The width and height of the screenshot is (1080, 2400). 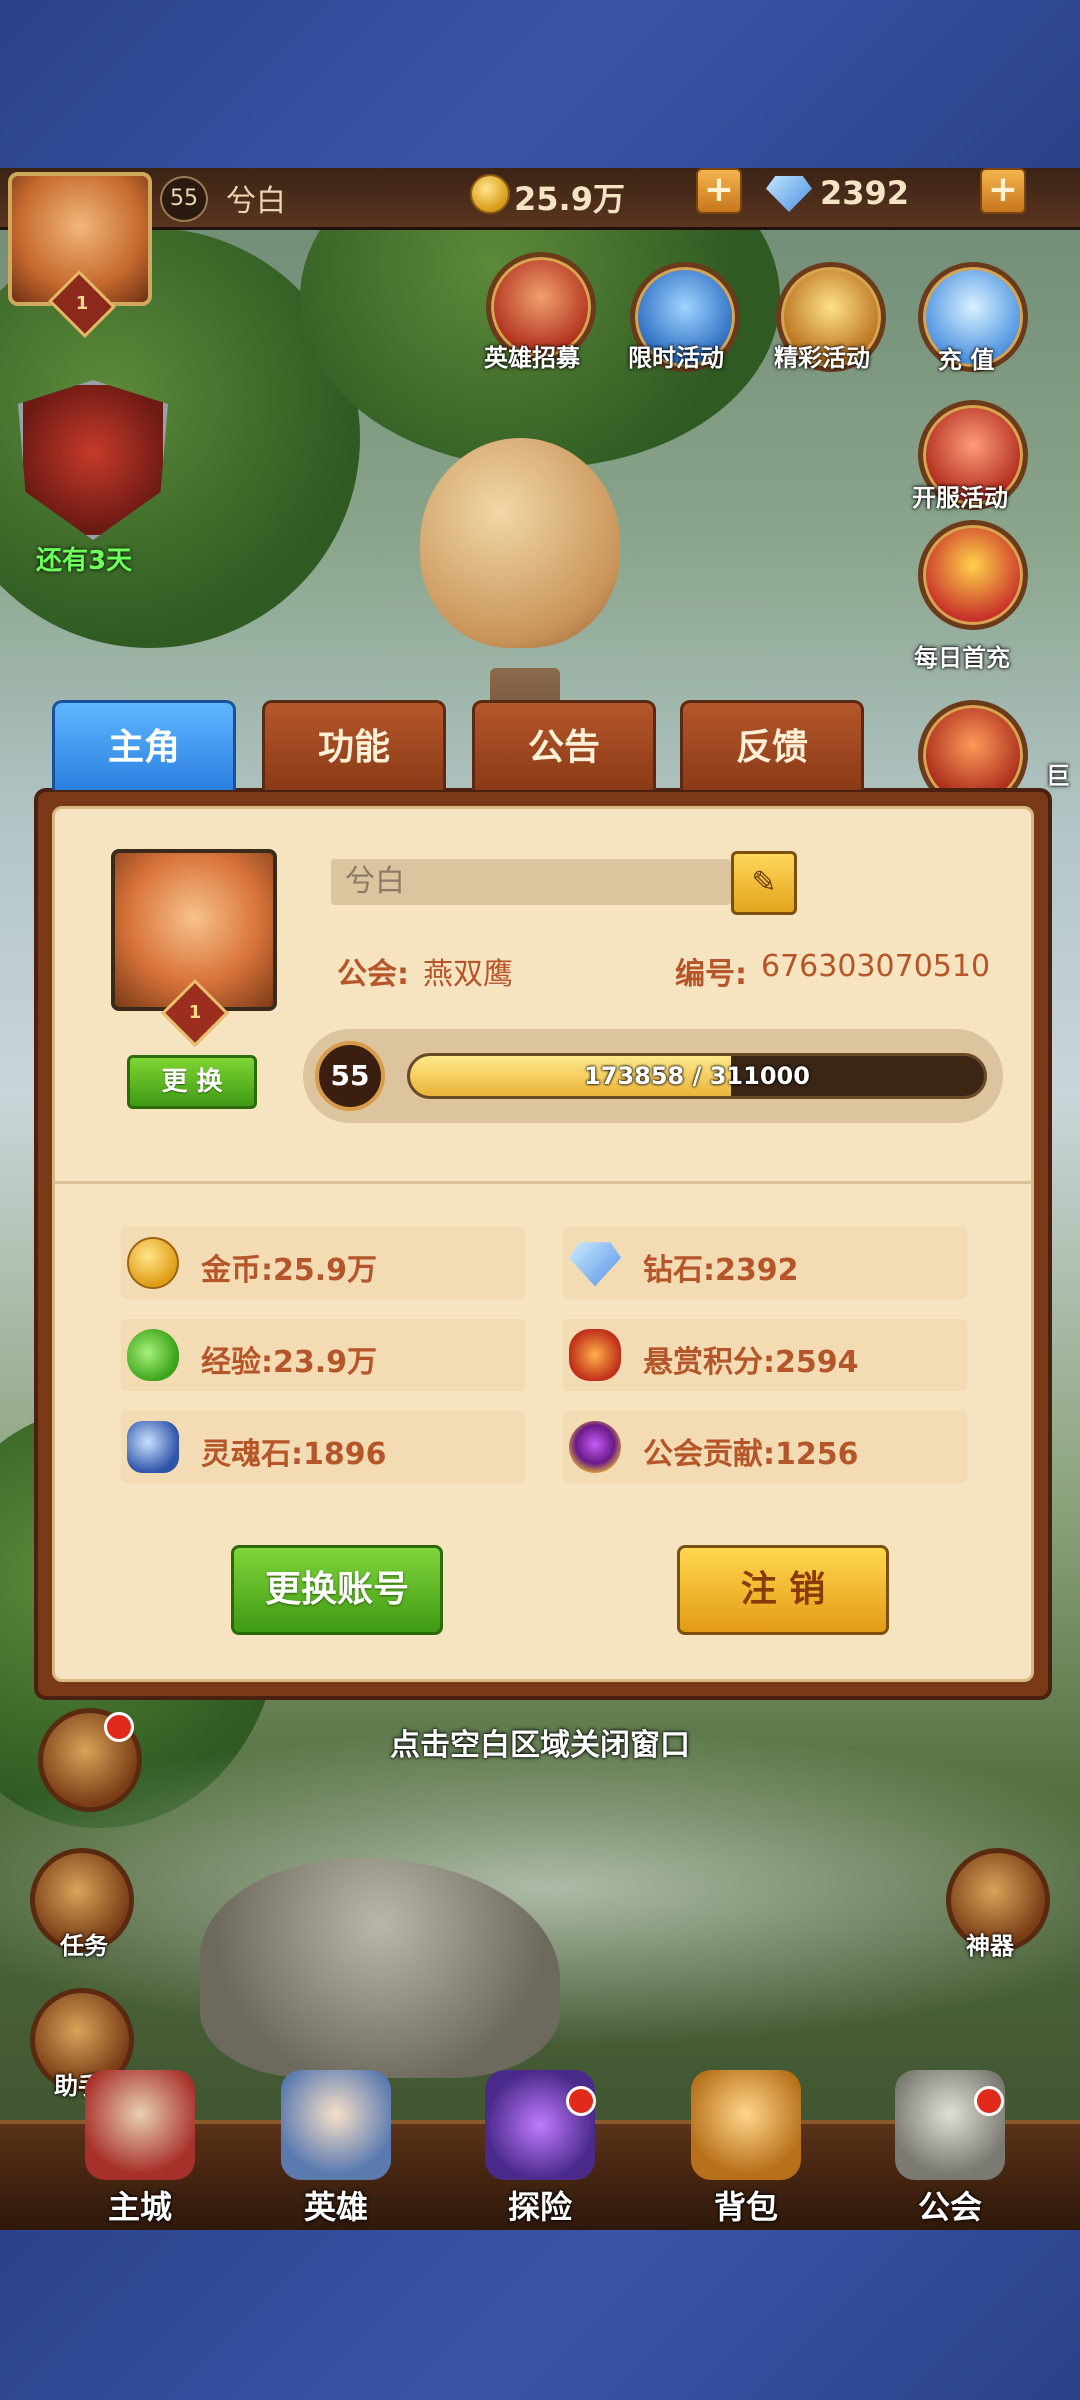 I want to click on stat-diamond: 钻石:2392, so click(x=765, y=1263).